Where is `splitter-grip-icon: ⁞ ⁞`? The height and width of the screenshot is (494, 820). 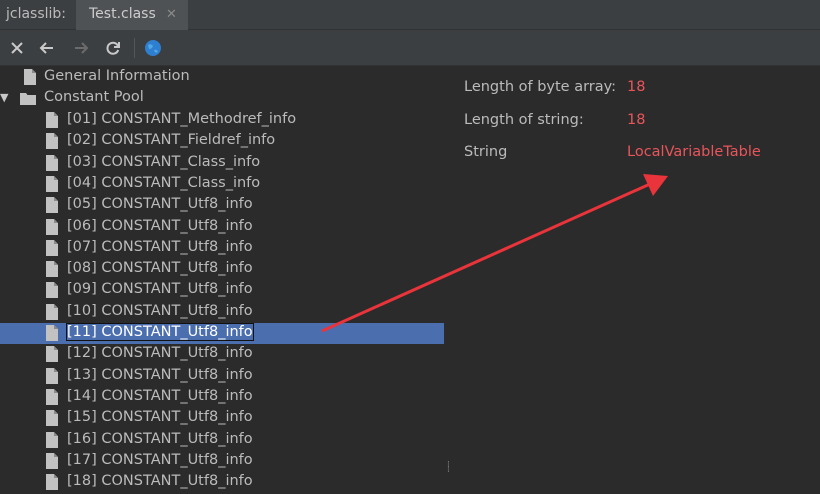
splitter-grip-icon: ⁞ ⁞ is located at coordinates (448, 468).